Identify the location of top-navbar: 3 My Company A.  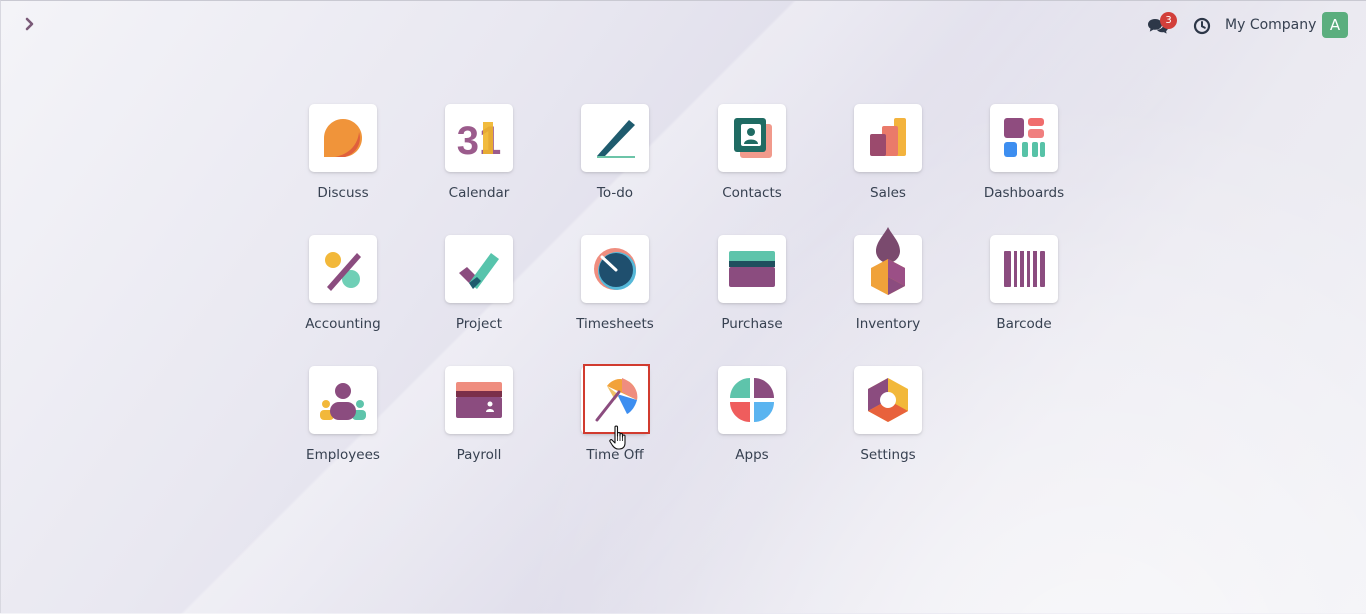
(683, 25).